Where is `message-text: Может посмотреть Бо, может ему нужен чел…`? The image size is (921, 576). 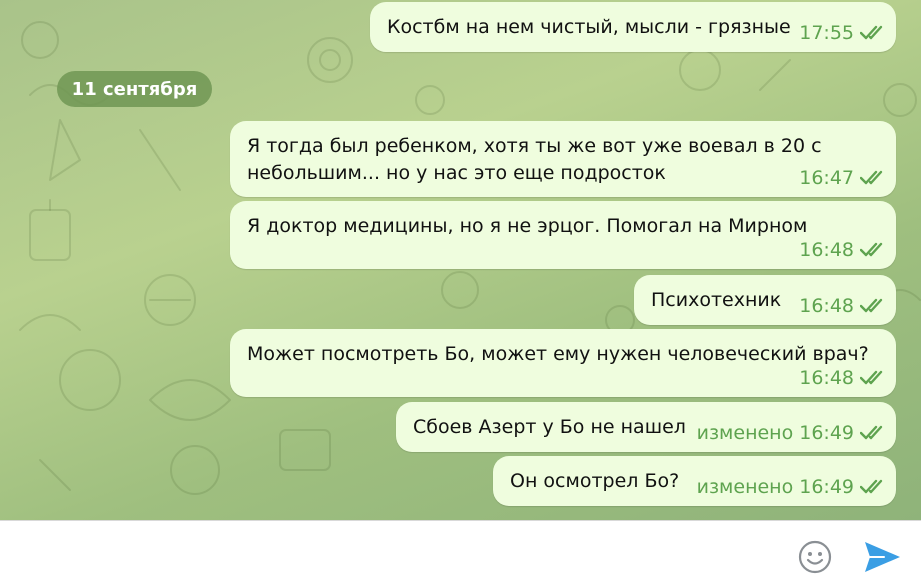
message-text: Может посмотреть Бо, может ему нужен чел… is located at coordinates (558, 354).